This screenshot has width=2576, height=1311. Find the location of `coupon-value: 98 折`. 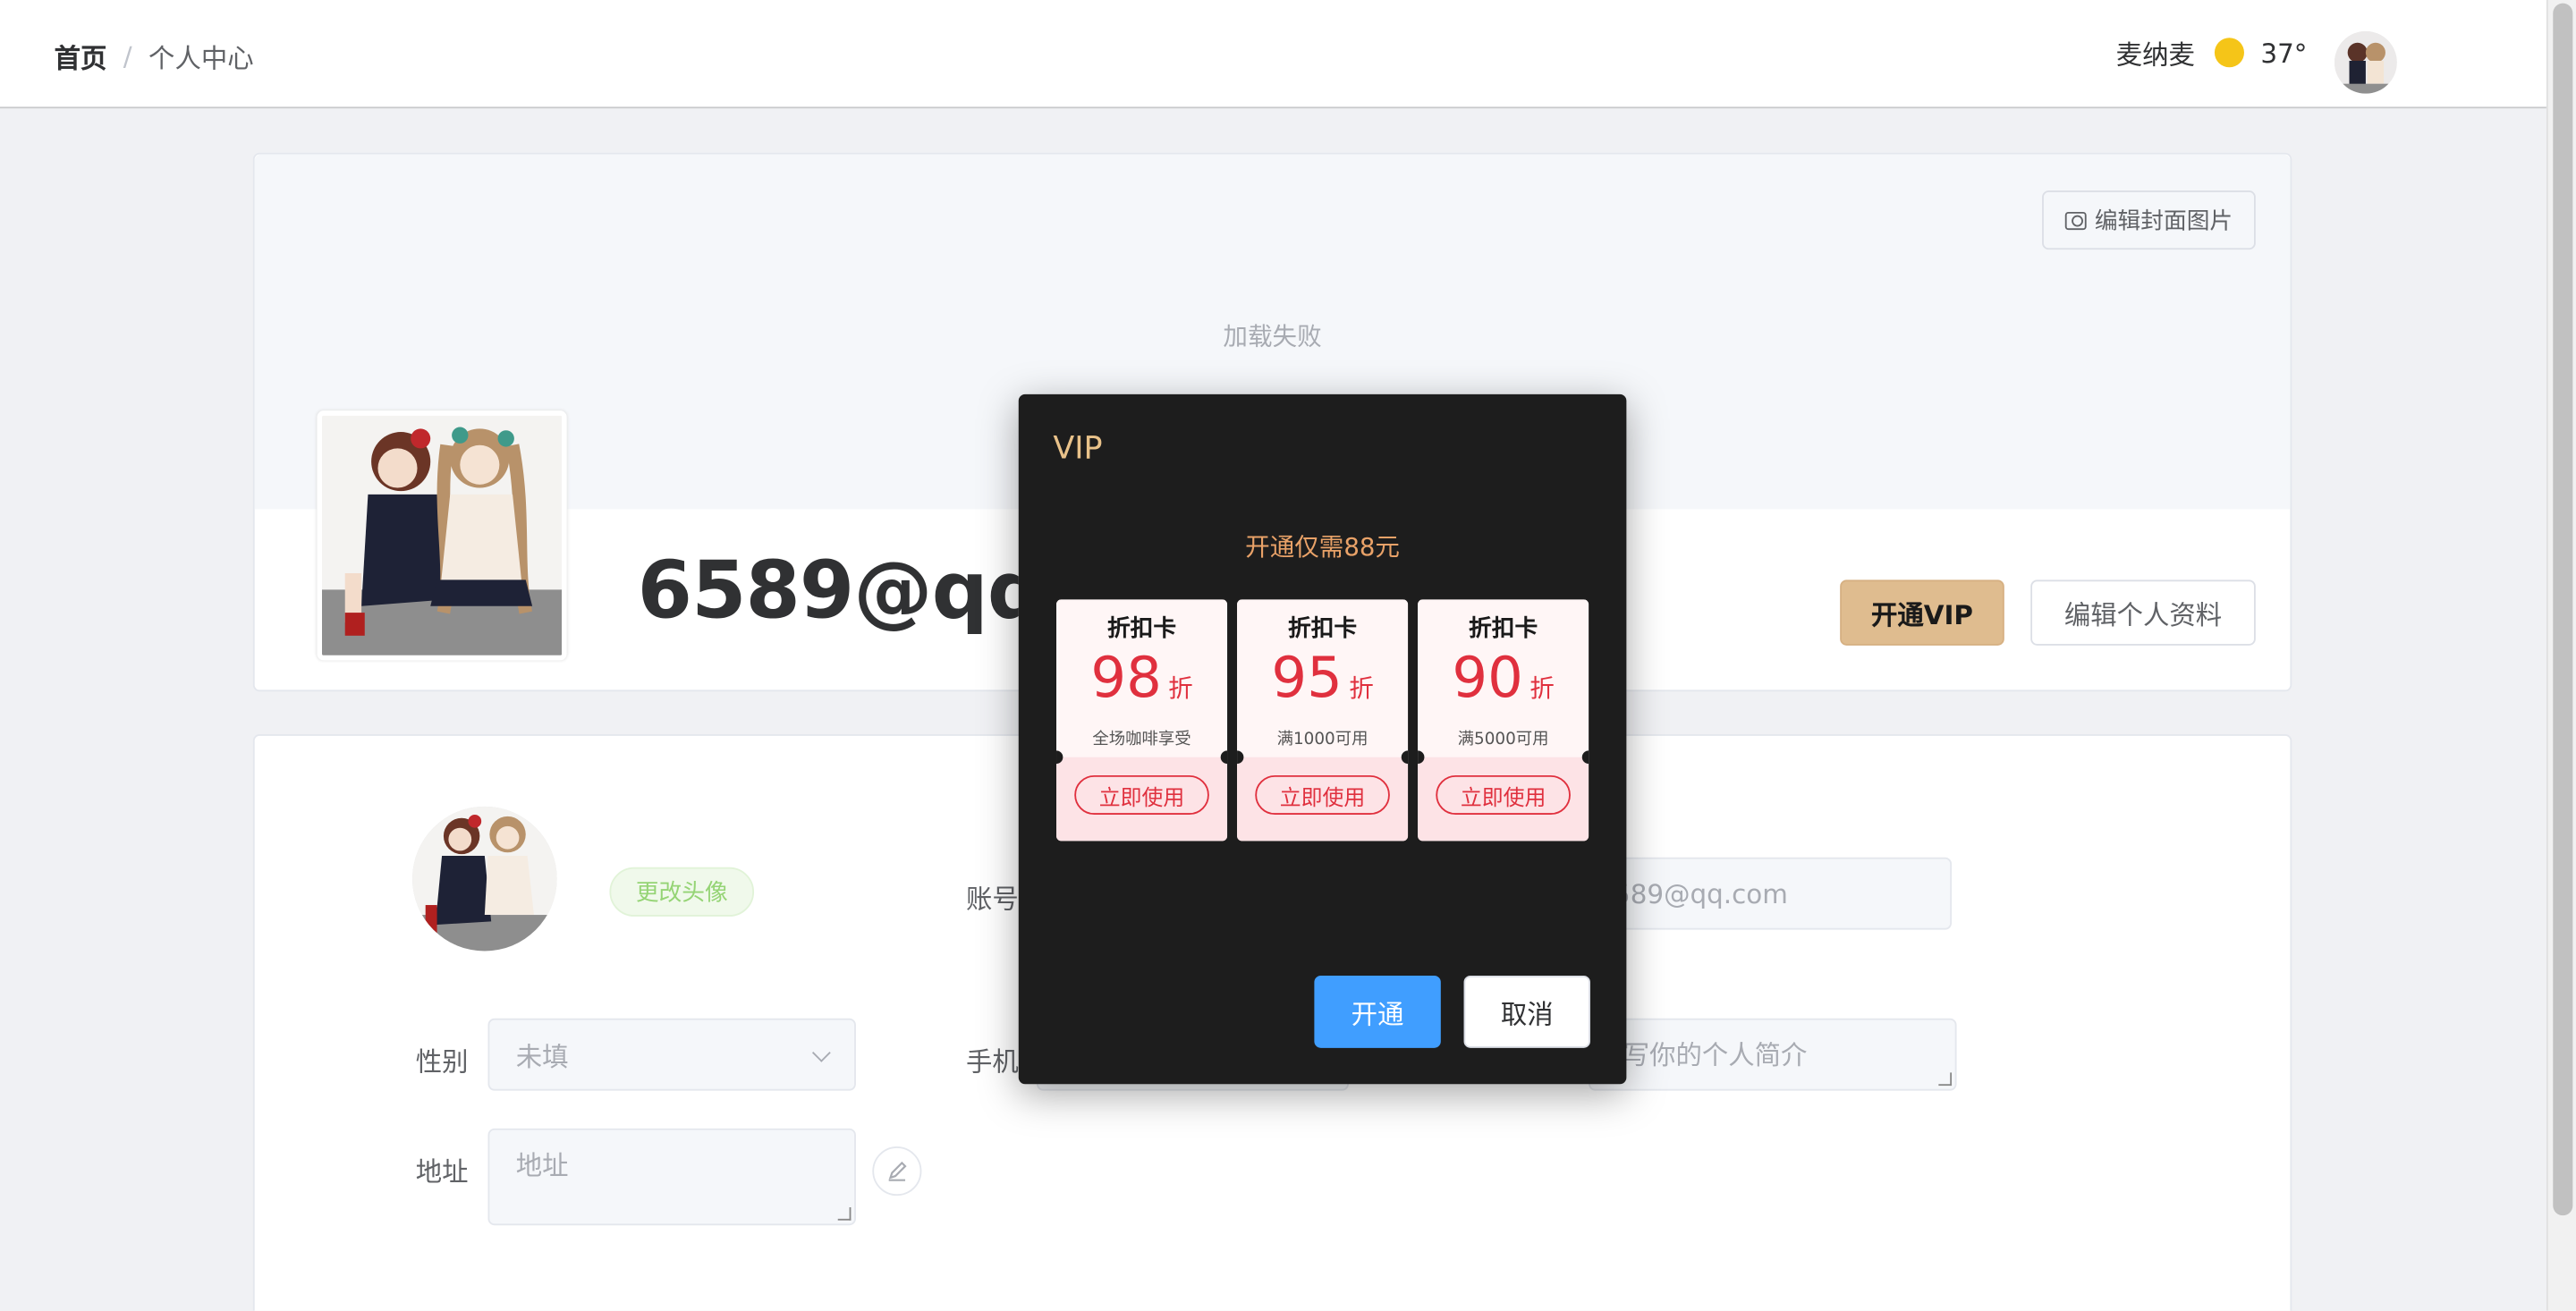

coupon-value: 98 折 is located at coordinates (1141, 678).